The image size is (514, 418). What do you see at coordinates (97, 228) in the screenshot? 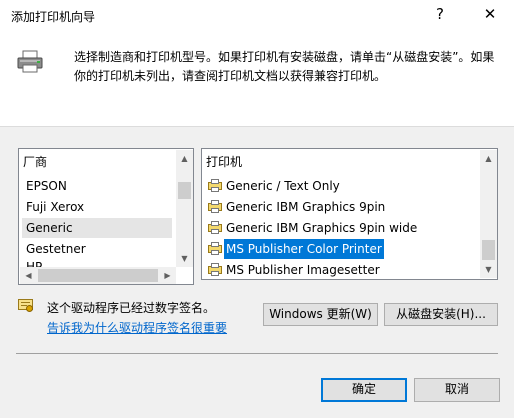
I see `manufacturer-item-selected: Generic` at bounding box center [97, 228].